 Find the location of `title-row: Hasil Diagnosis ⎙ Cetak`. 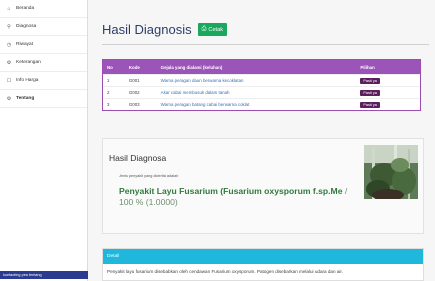

title-row: Hasil Diagnosis ⎙ Cetak is located at coordinates (165, 29).